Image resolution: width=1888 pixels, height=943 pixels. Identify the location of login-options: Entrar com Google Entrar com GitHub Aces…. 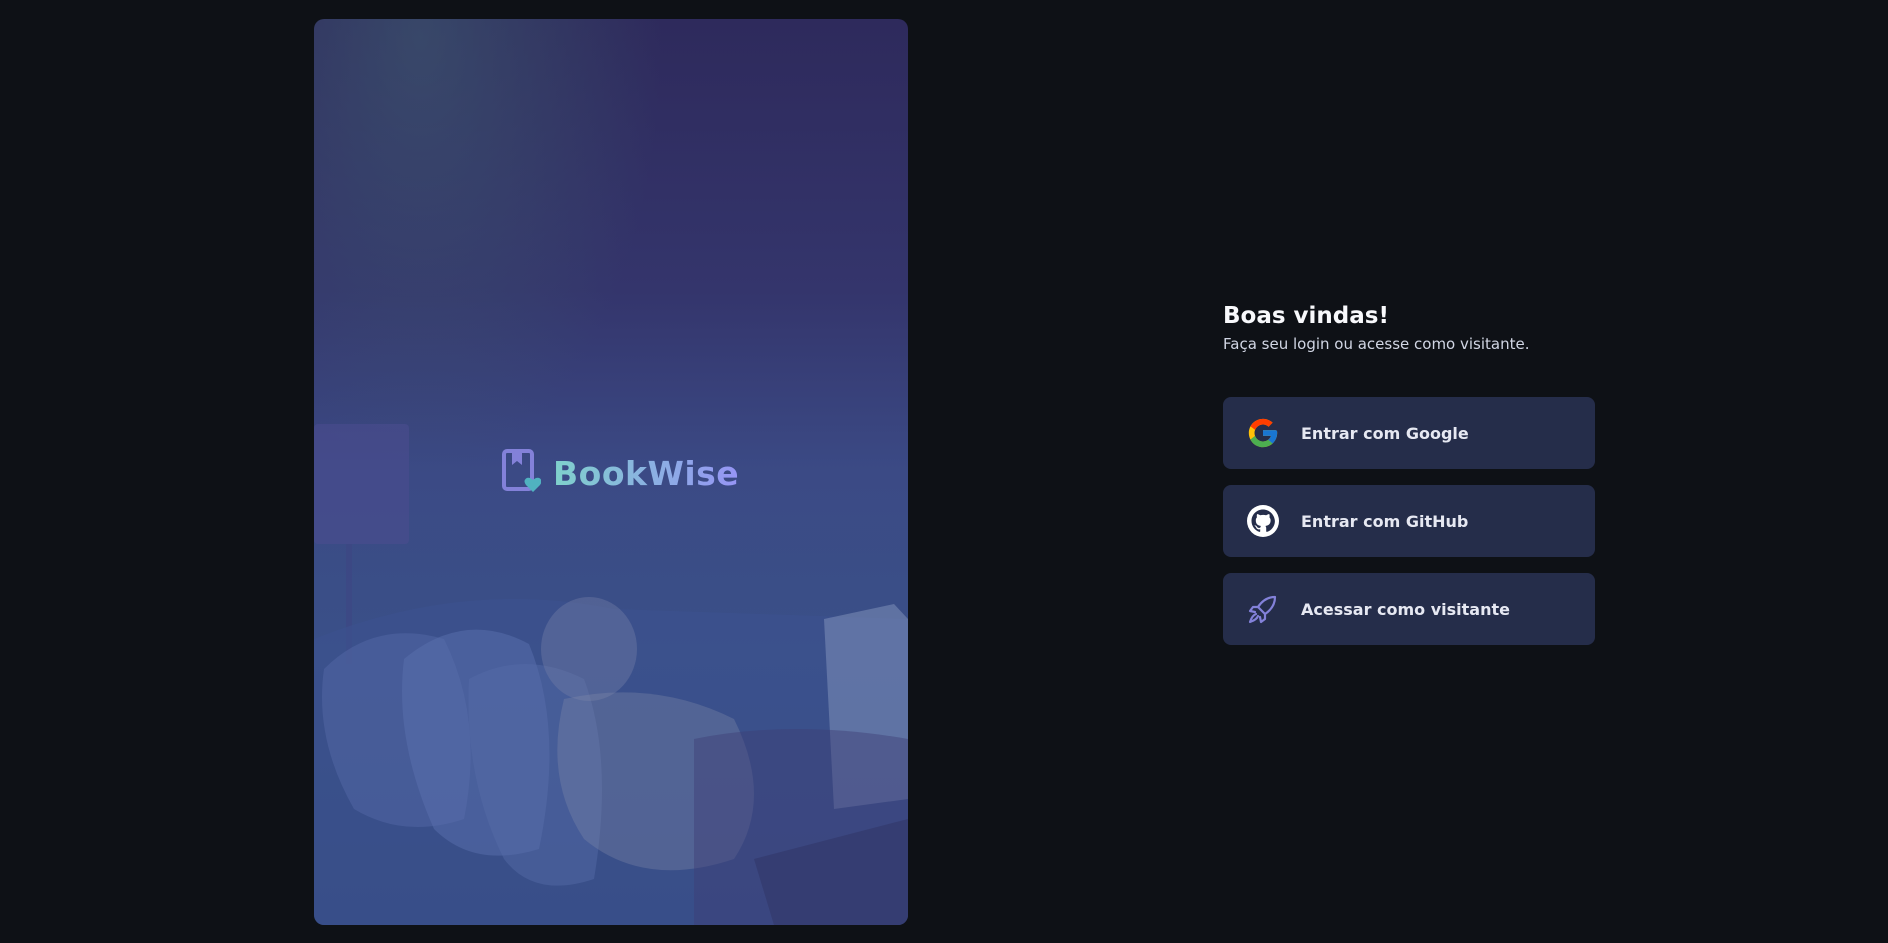
(1409, 521).